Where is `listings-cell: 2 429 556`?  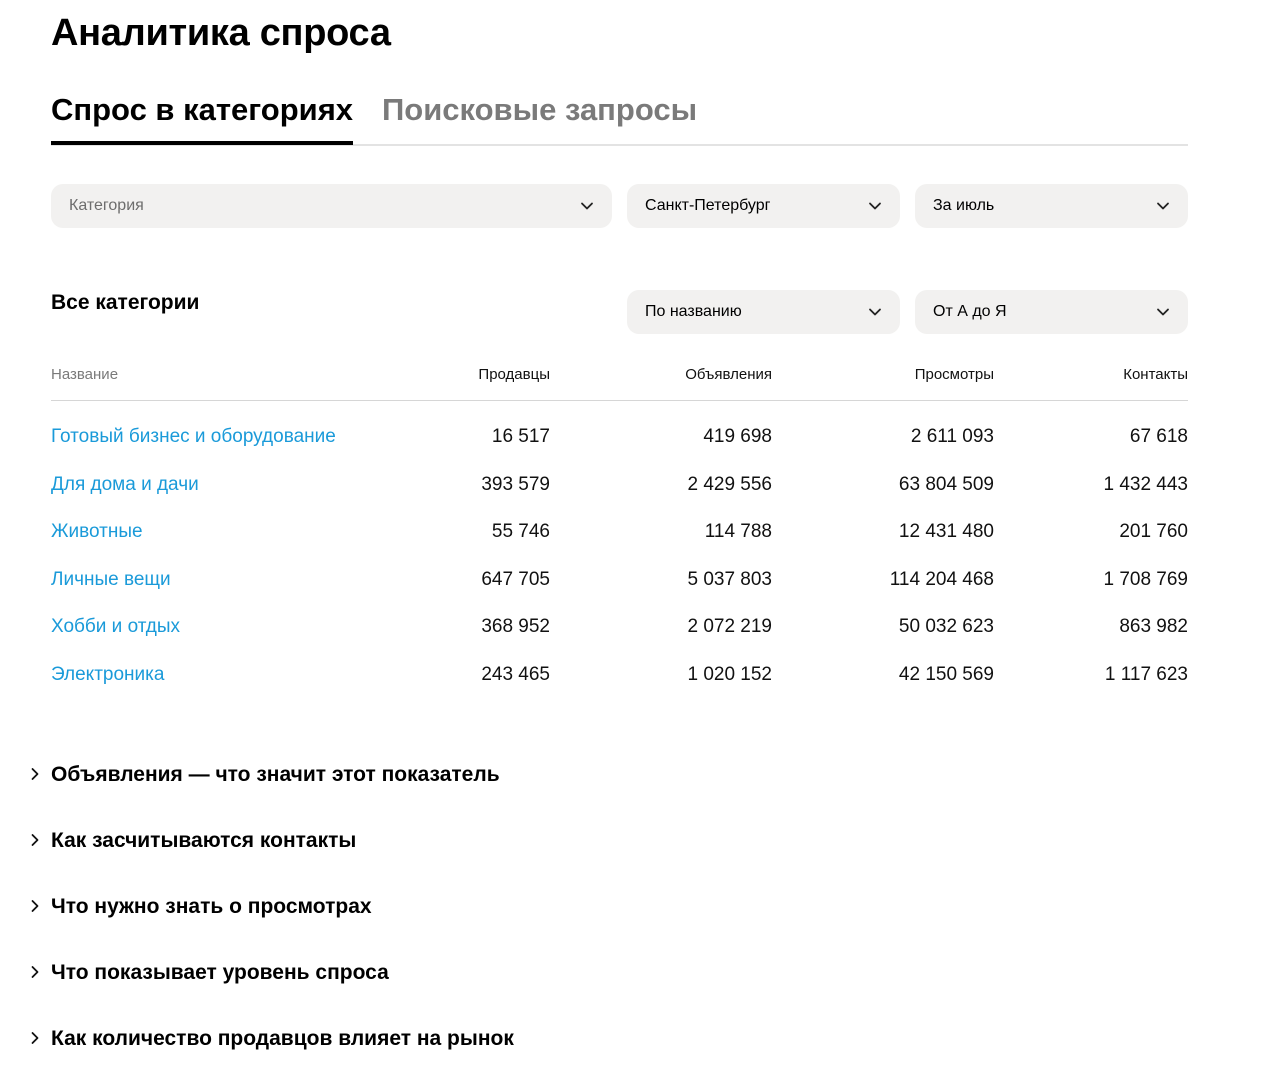 listings-cell: 2 429 556 is located at coordinates (729, 484).